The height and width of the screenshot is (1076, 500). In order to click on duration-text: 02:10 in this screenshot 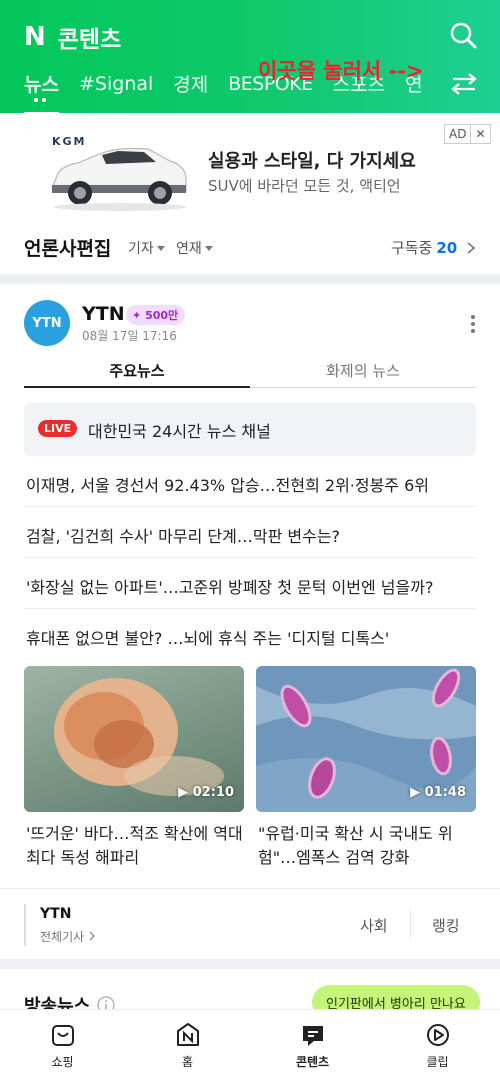, I will do `click(213, 792)`.